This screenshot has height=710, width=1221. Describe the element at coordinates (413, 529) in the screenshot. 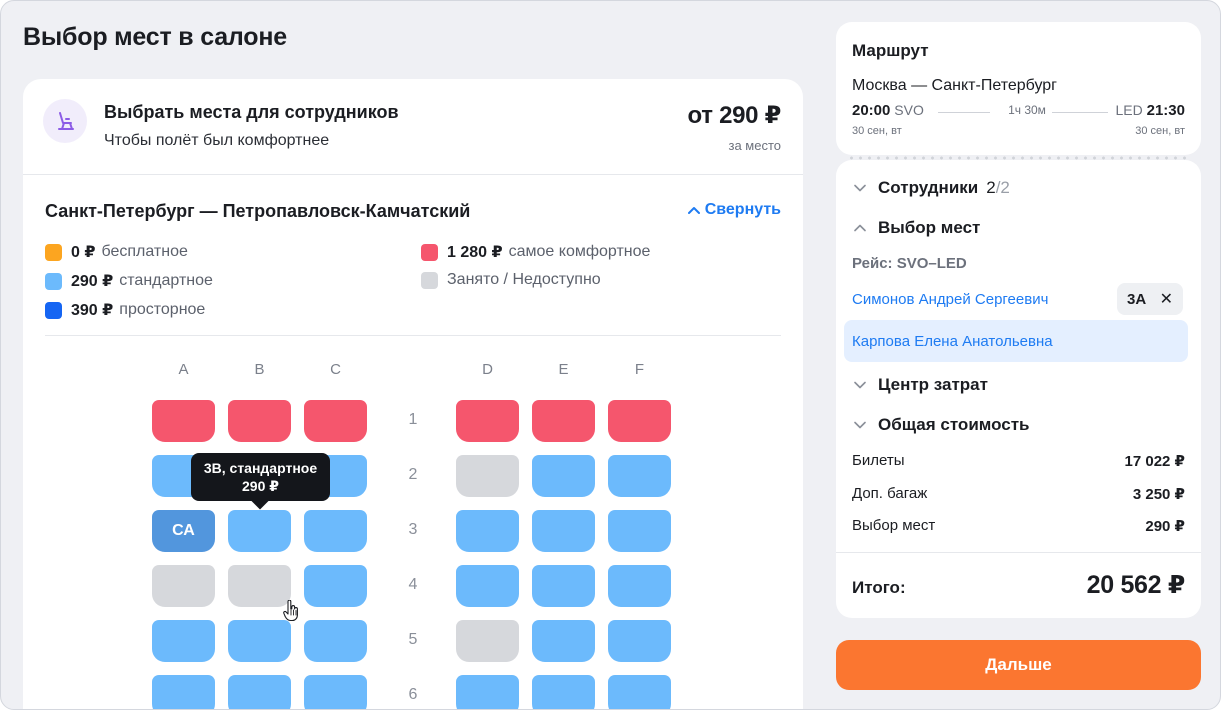

I see `seat-row-number: 3` at that location.